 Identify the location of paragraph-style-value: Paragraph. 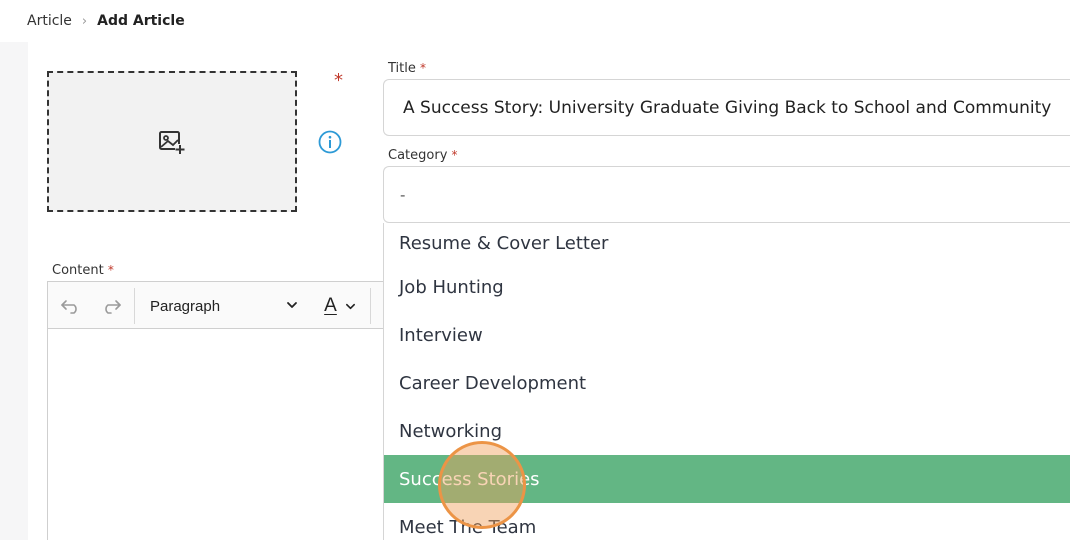
(185, 306).